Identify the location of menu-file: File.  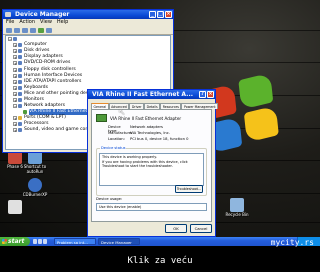
(10, 22).